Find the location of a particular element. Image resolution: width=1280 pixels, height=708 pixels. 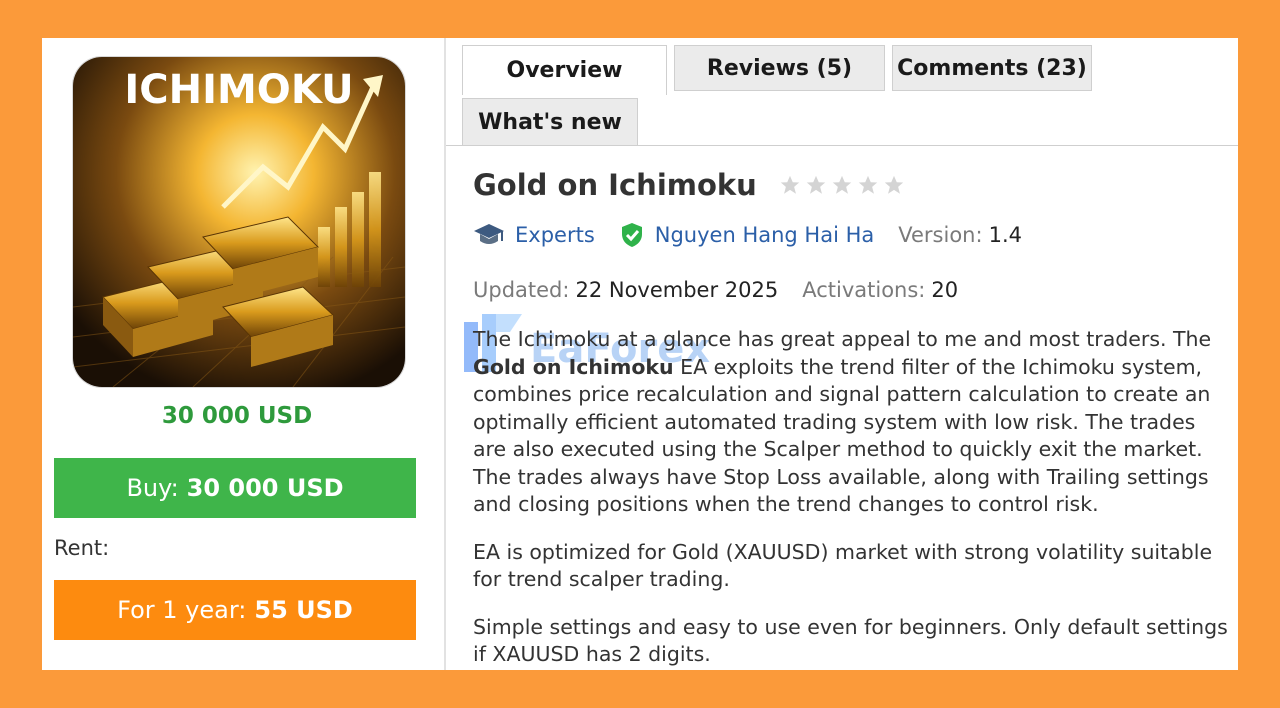

activations-value: 20 is located at coordinates (945, 290).